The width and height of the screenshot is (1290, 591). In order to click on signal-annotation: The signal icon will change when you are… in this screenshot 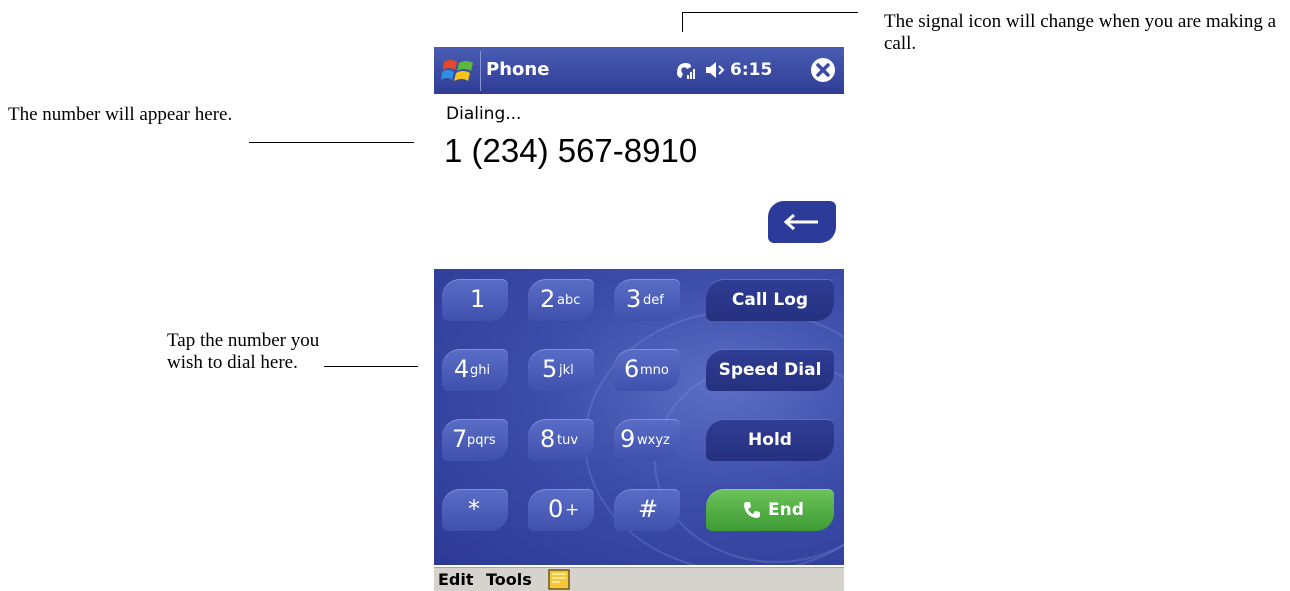, I will do `click(1080, 32)`.